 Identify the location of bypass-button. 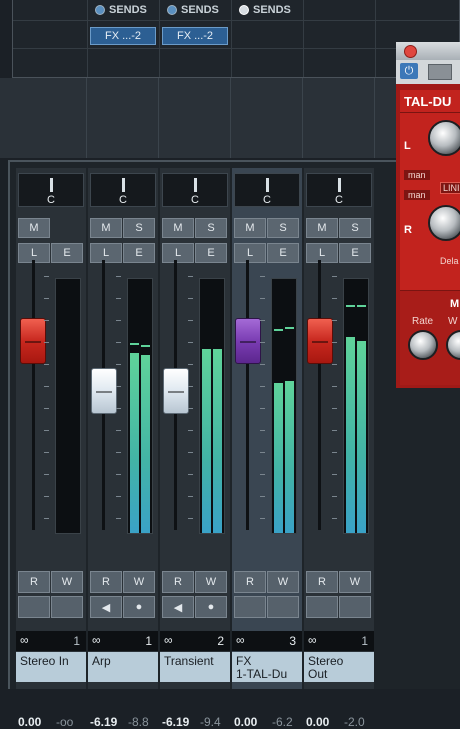
(440, 72).